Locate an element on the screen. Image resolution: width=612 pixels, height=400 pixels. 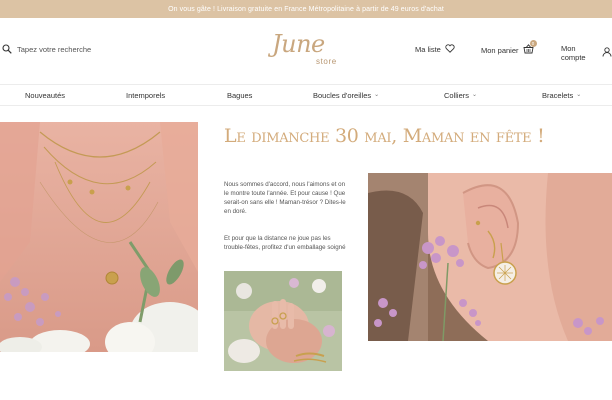
user-icon is located at coordinates (607, 53).